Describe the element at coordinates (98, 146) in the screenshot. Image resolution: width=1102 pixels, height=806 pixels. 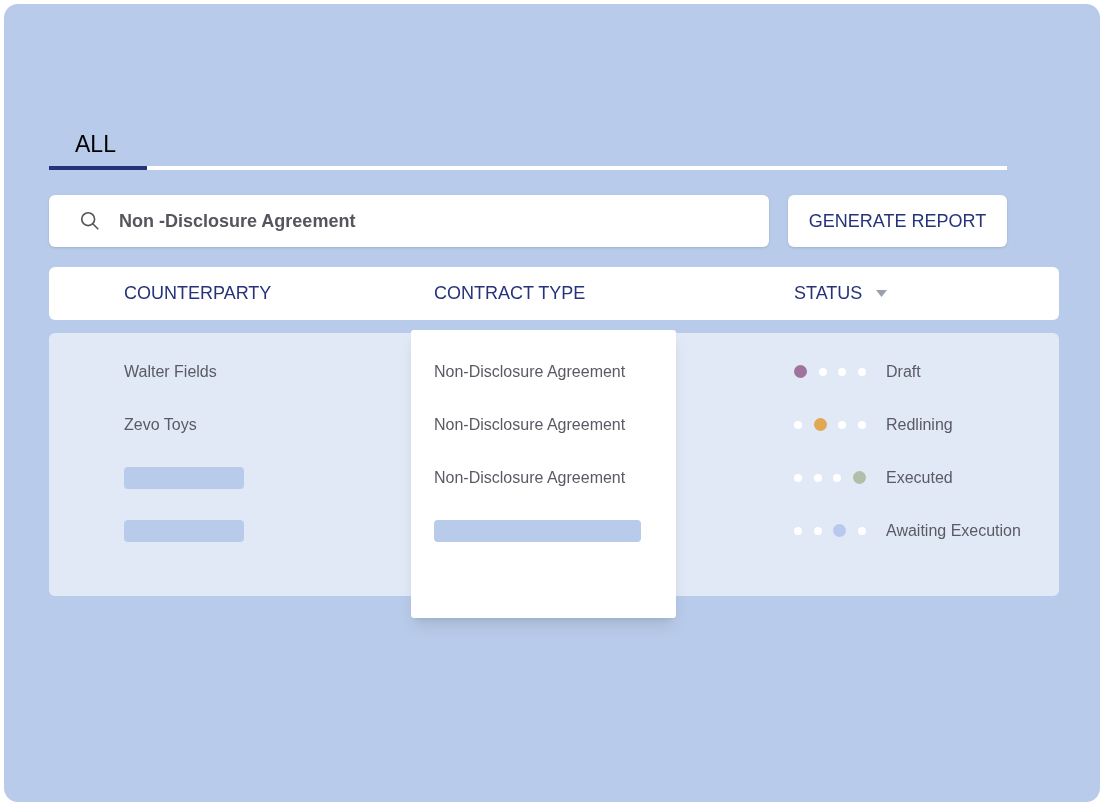
I see `tab: ALL` at that location.